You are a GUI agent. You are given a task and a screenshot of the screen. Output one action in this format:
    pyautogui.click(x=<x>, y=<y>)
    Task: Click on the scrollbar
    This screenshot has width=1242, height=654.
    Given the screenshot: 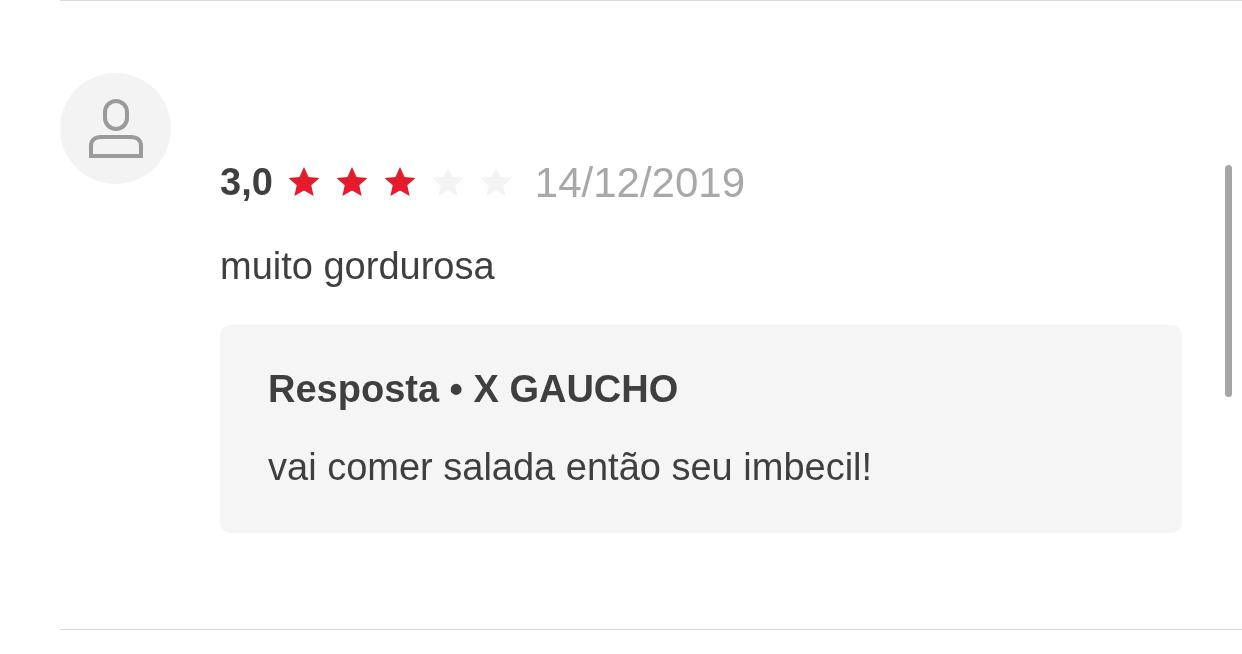 What is the action you would take?
    pyautogui.click(x=1228, y=281)
    